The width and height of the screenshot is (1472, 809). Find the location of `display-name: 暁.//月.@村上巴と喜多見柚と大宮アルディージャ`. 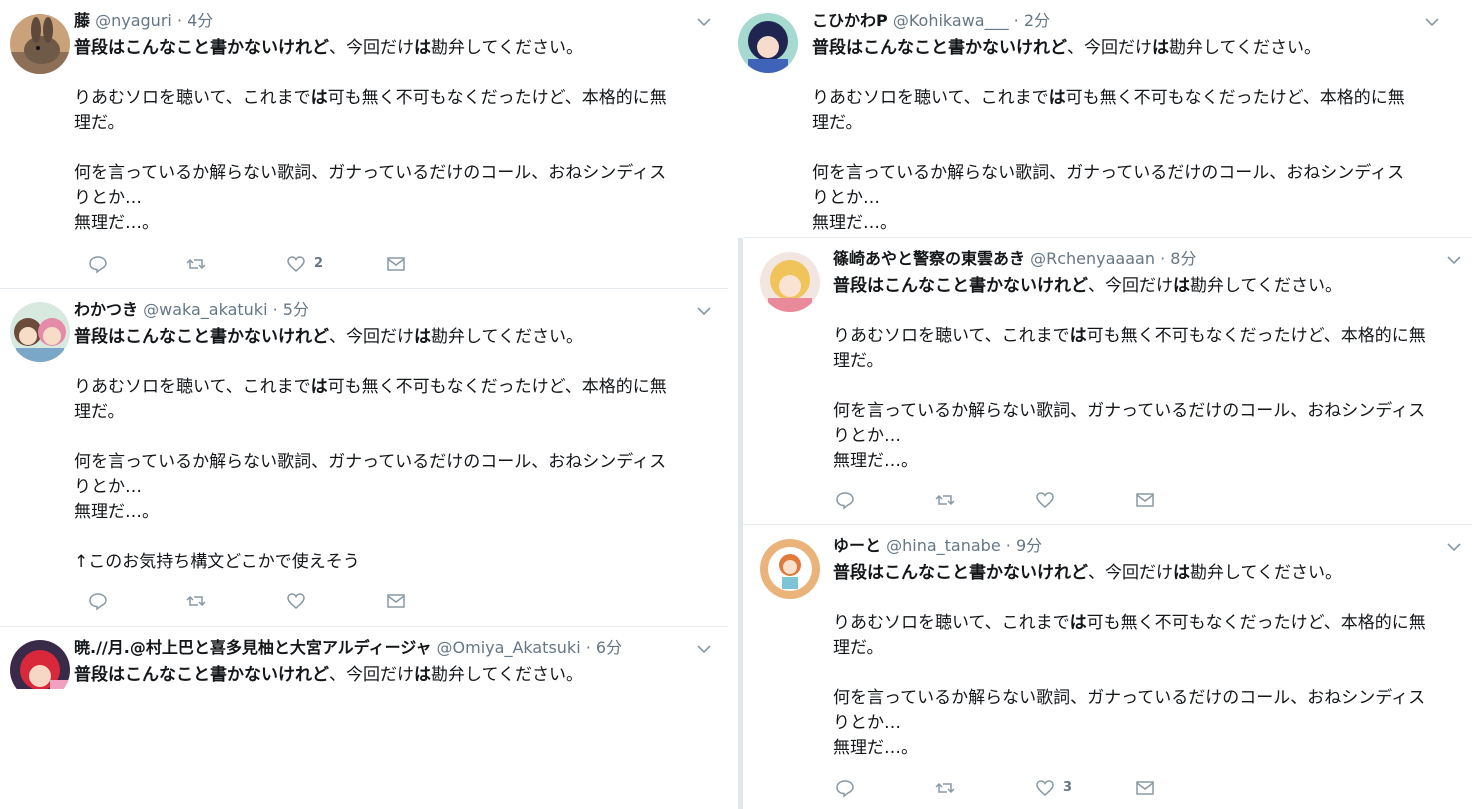

display-name: 暁.//月.@村上巴と喜多見柚と大宮アルディージャ is located at coordinates (252, 647).